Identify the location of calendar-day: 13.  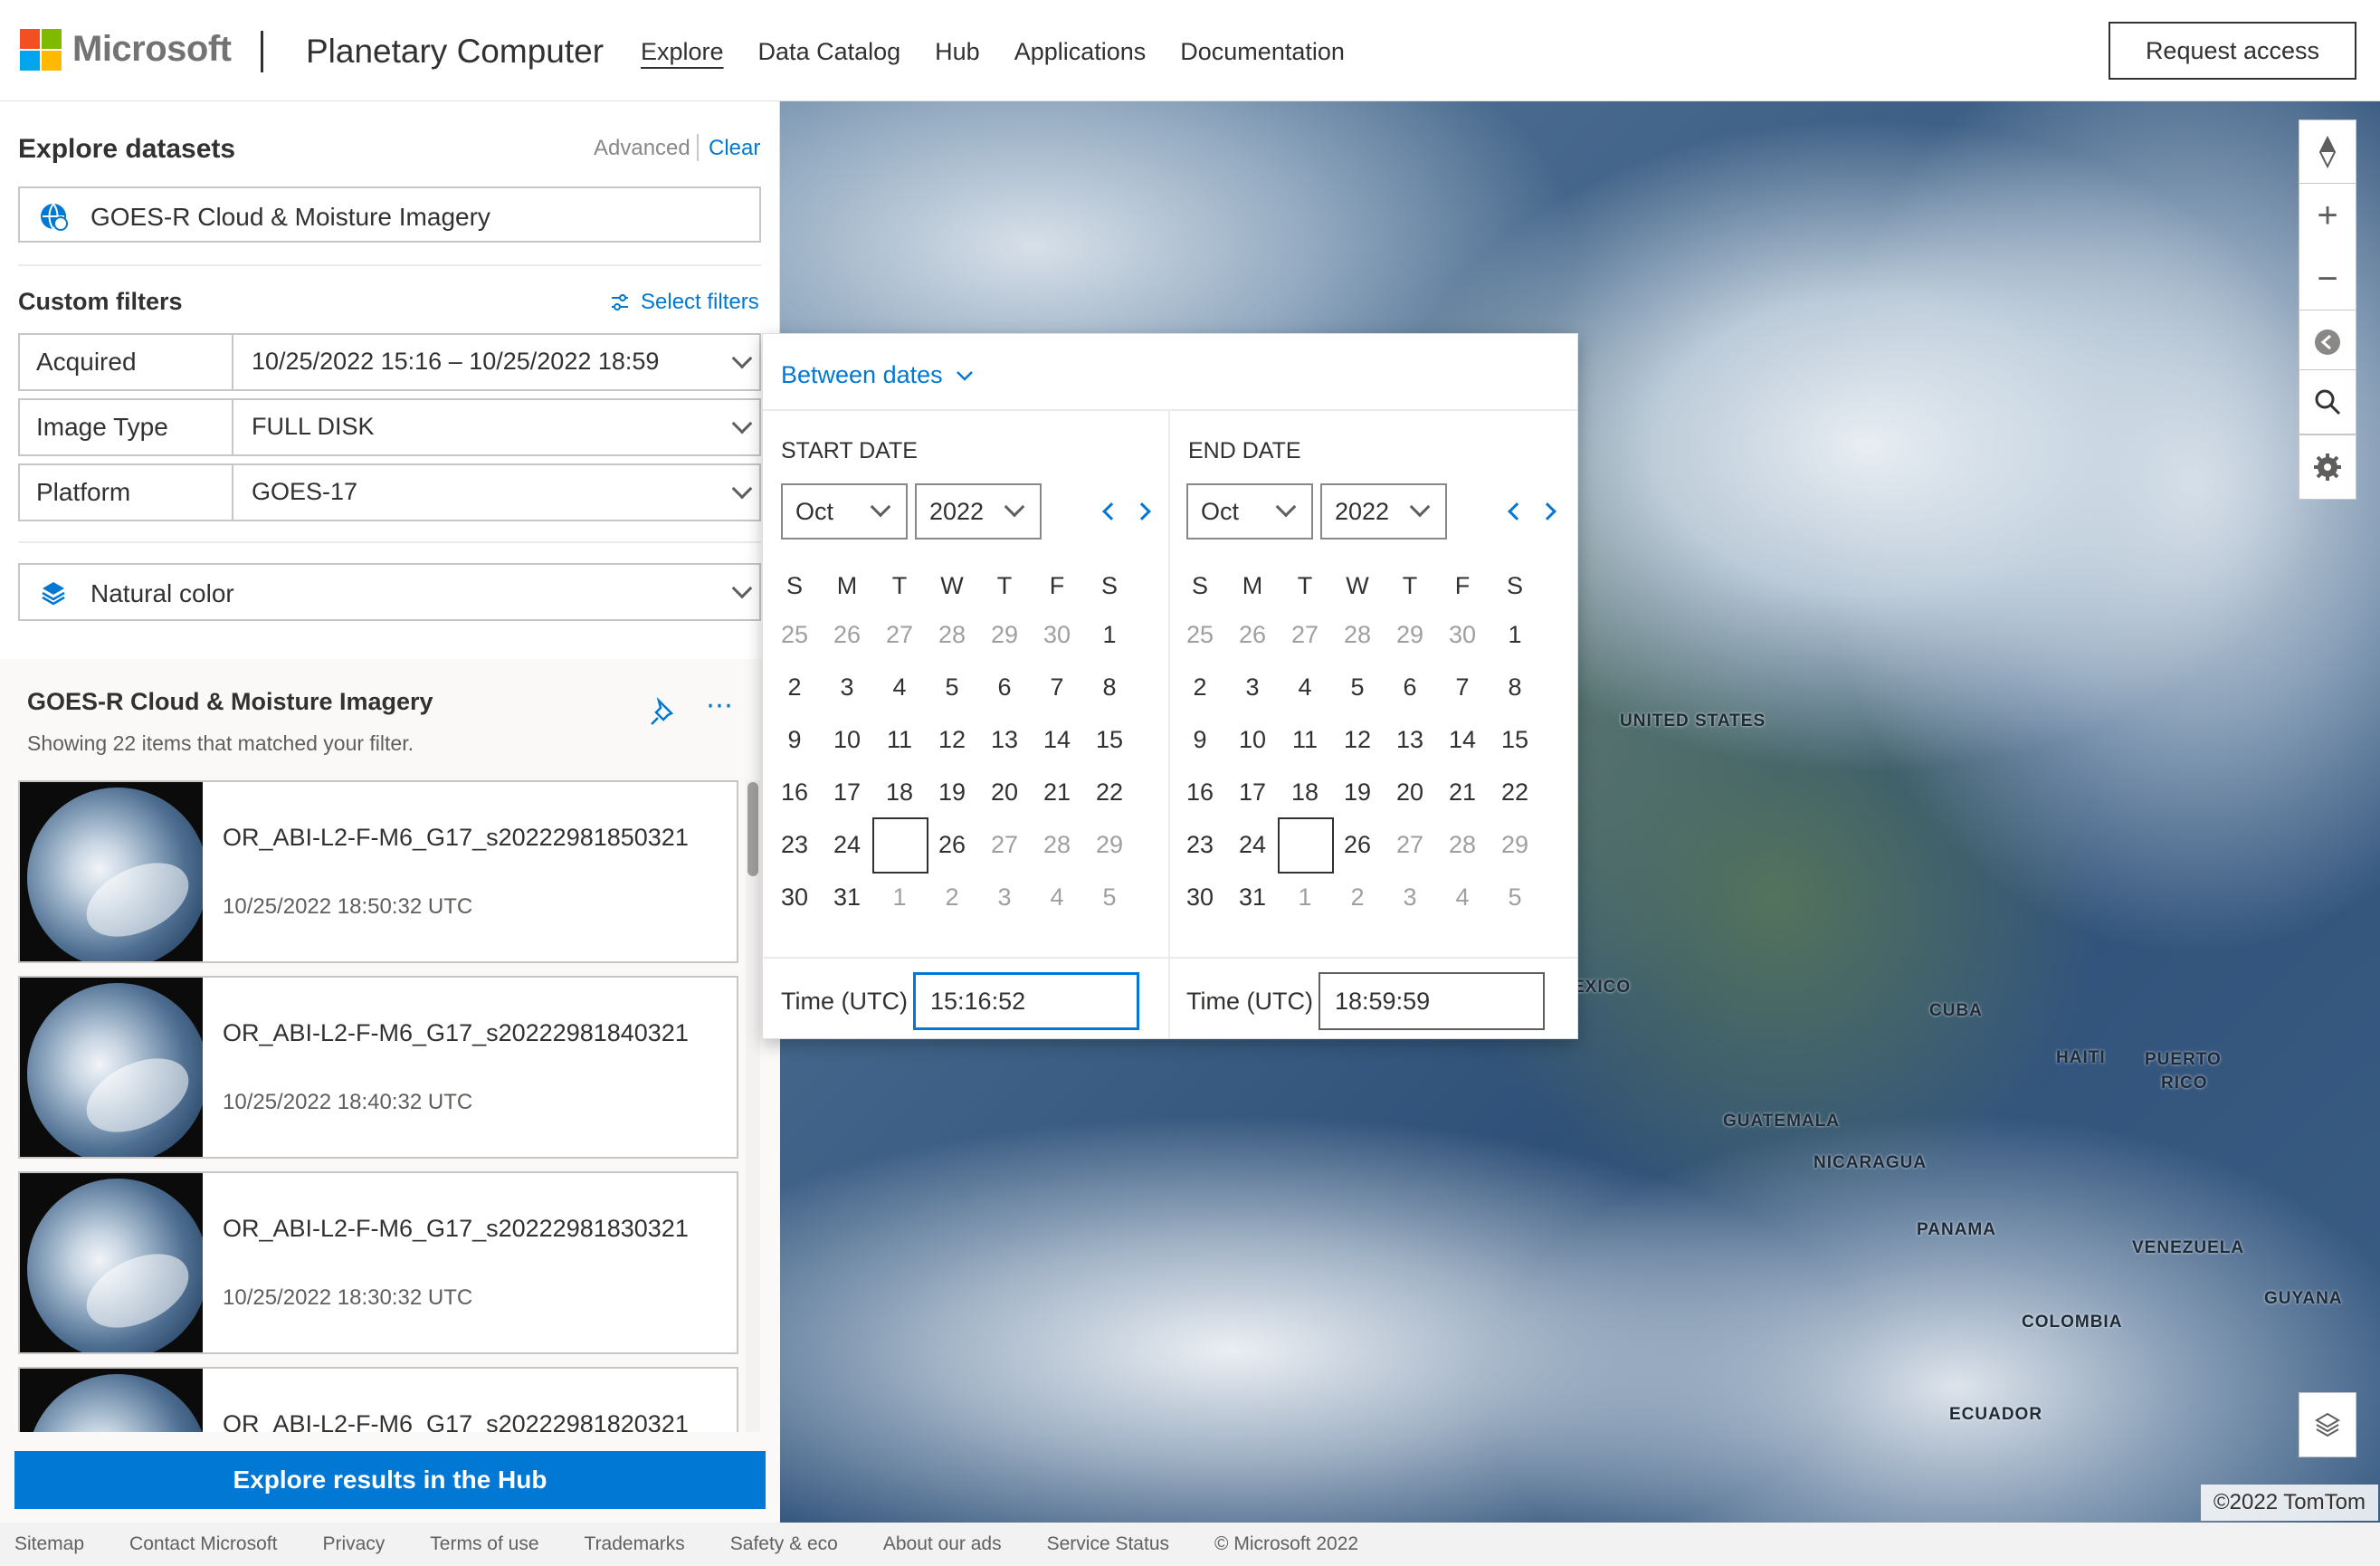
(1410, 739).